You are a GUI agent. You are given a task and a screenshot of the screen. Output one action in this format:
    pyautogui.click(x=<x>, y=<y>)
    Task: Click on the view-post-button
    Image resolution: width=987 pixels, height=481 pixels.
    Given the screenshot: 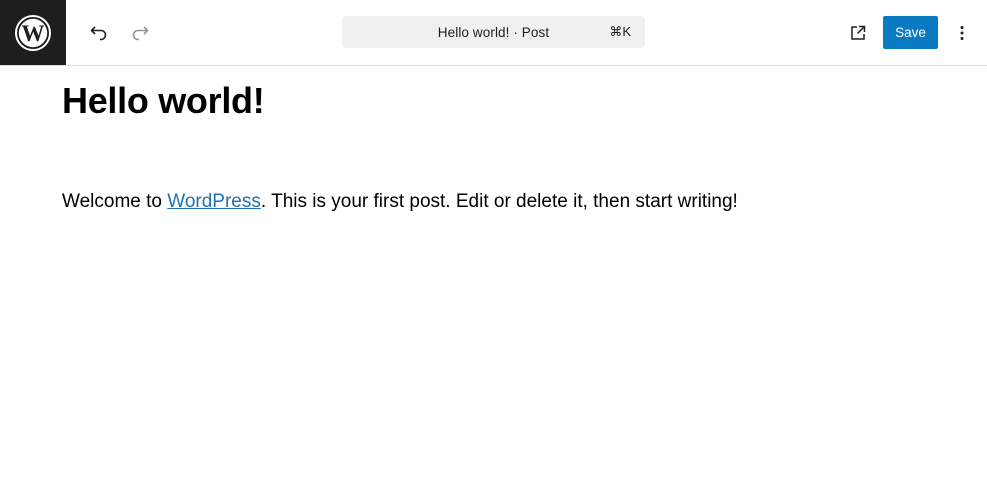 What is the action you would take?
    pyautogui.click(x=858, y=33)
    